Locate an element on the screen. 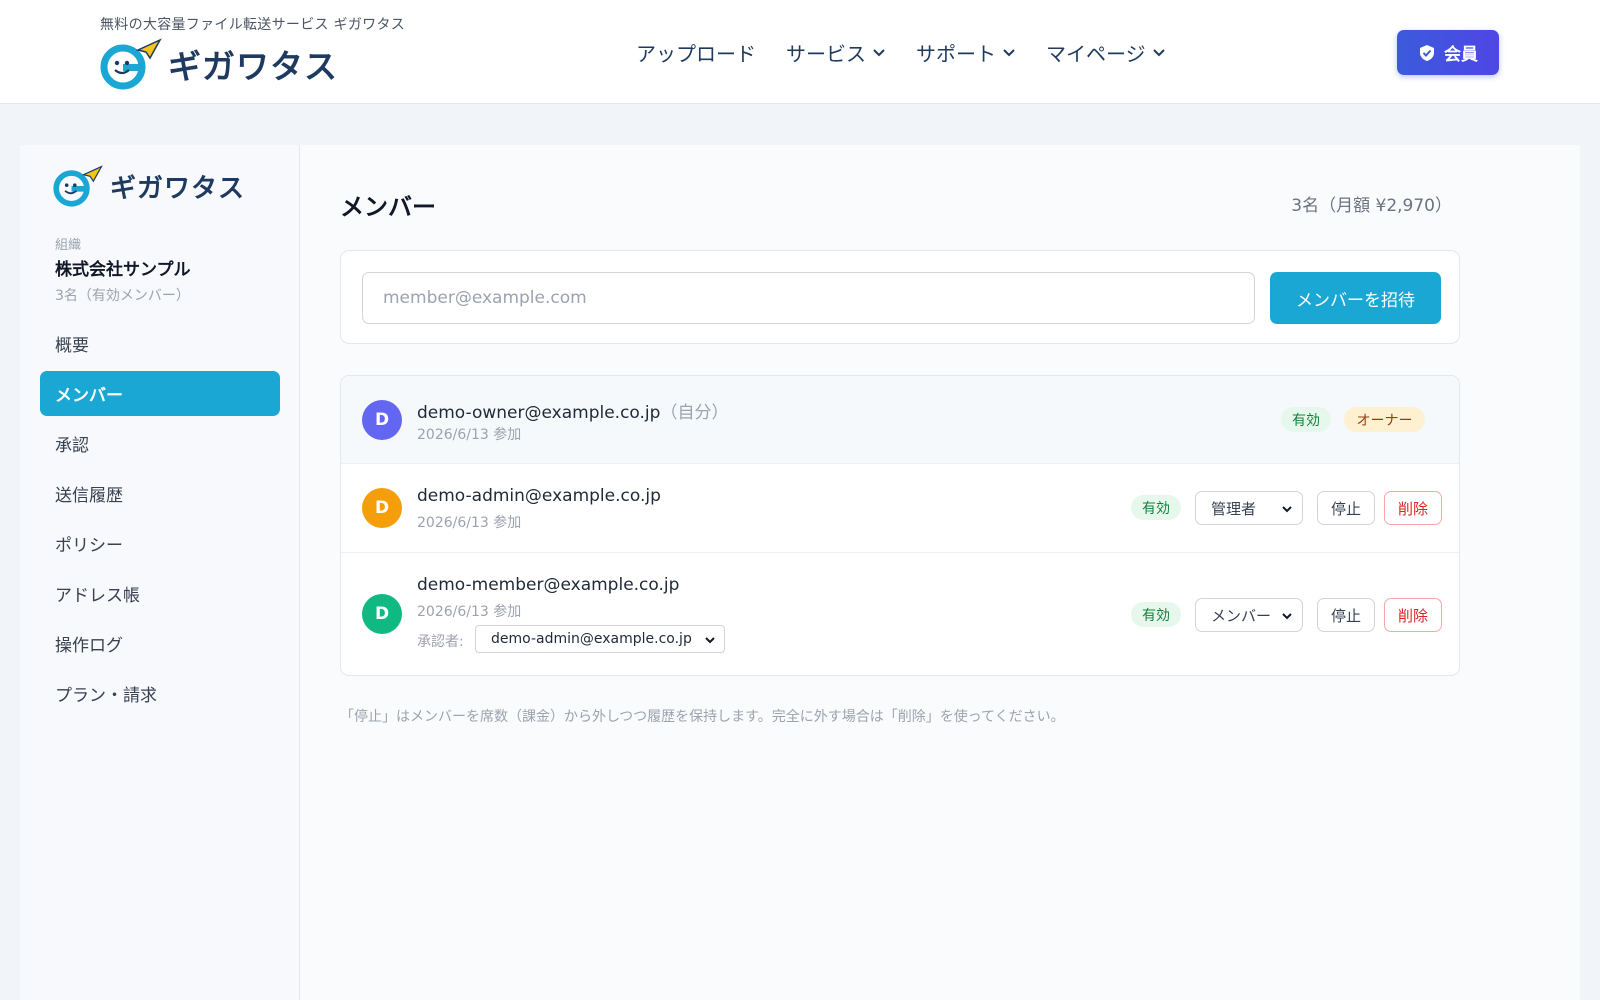  approver-select: demo-admin@example.co.jp is located at coordinates (600, 639).